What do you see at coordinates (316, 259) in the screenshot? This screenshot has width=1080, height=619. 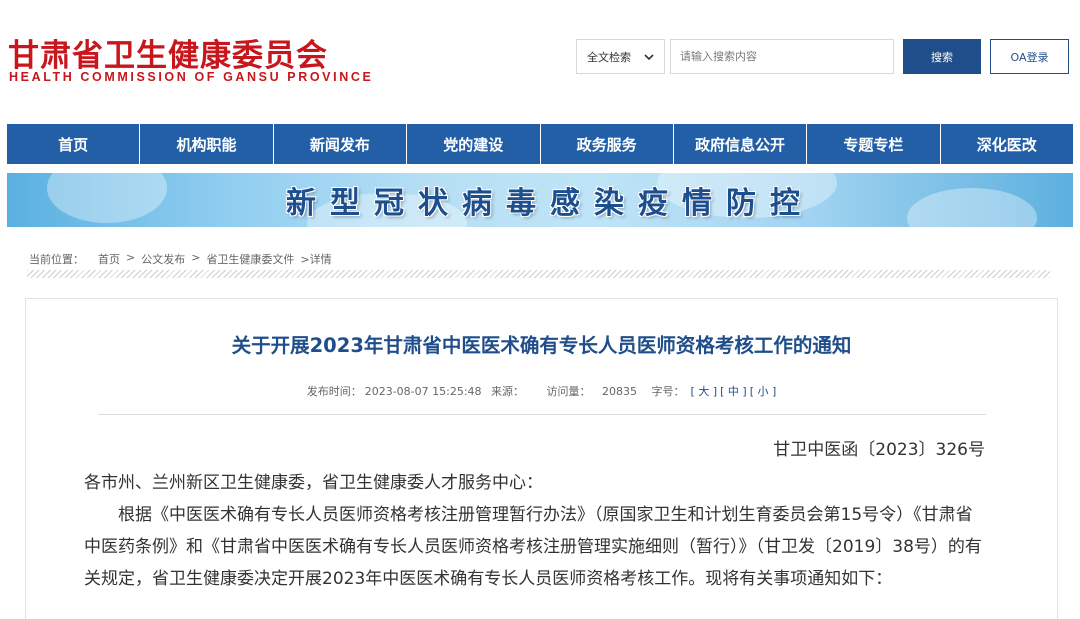 I see `breadcrumb-current: >详情` at bounding box center [316, 259].